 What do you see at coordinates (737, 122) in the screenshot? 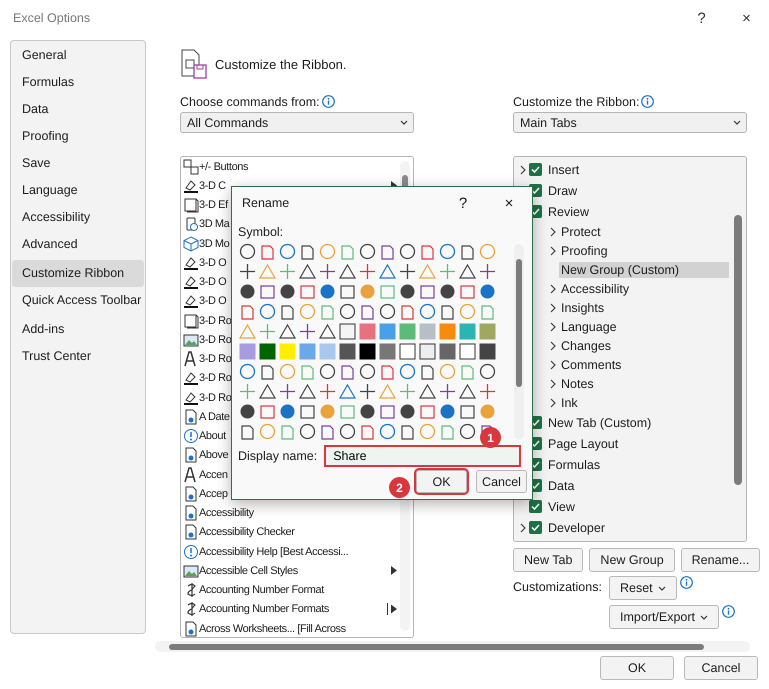
I see `caret-icon` at bounding box center [737, 122].